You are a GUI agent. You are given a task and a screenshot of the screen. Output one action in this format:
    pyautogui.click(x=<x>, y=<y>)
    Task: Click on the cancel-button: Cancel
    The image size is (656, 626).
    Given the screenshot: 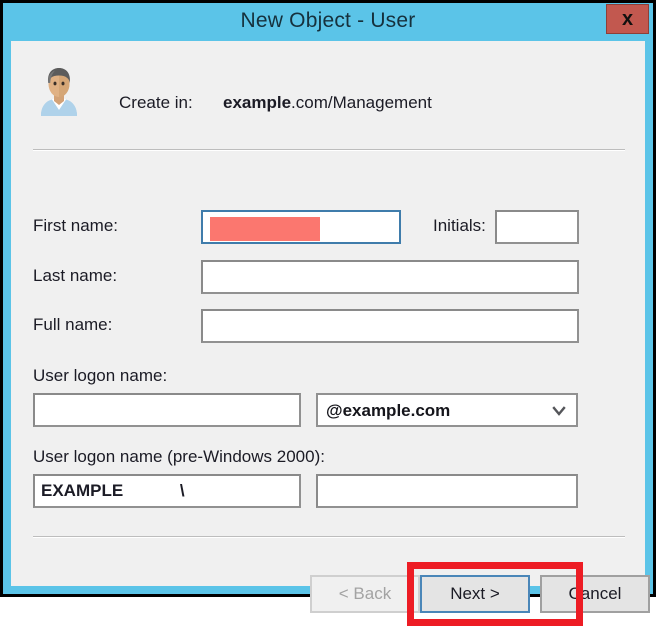 What is the action you would take?
    pyautogui.click(x=595, y=594)
    